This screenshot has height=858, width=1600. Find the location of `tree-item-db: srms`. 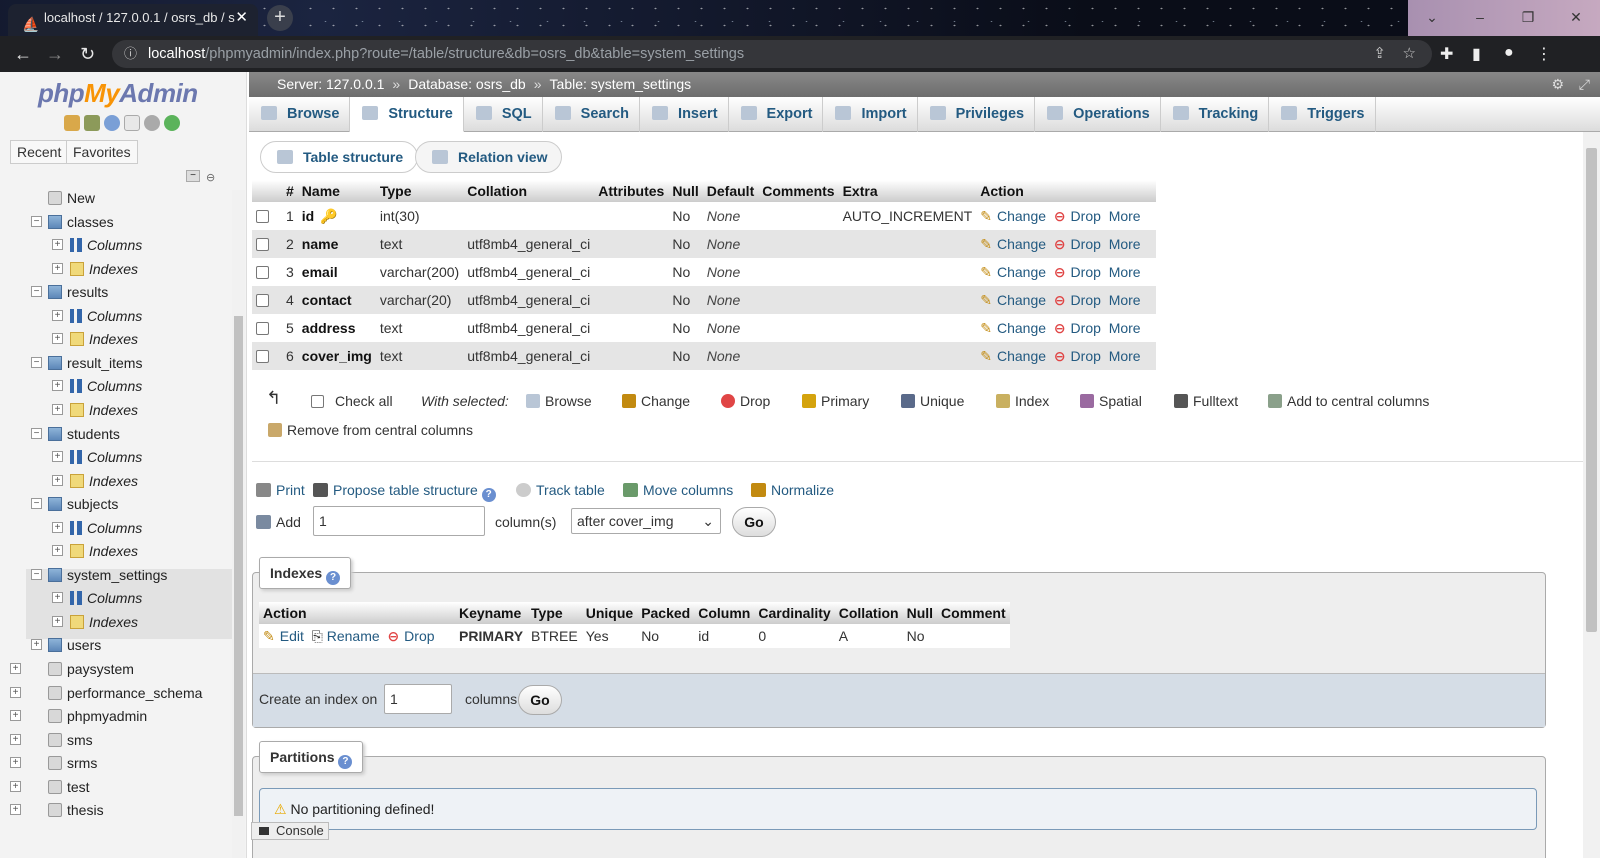

tree-item-db: srms is located at coordinates (72, 763).